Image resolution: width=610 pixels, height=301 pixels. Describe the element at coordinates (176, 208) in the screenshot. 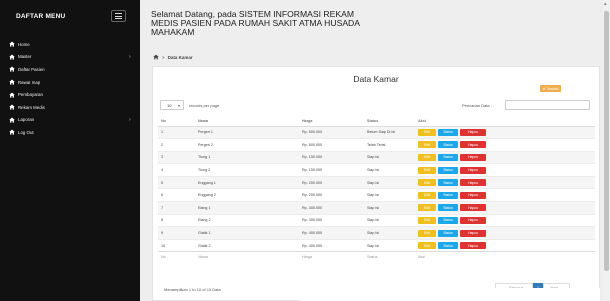

I see `cell-no: 7` at that location.